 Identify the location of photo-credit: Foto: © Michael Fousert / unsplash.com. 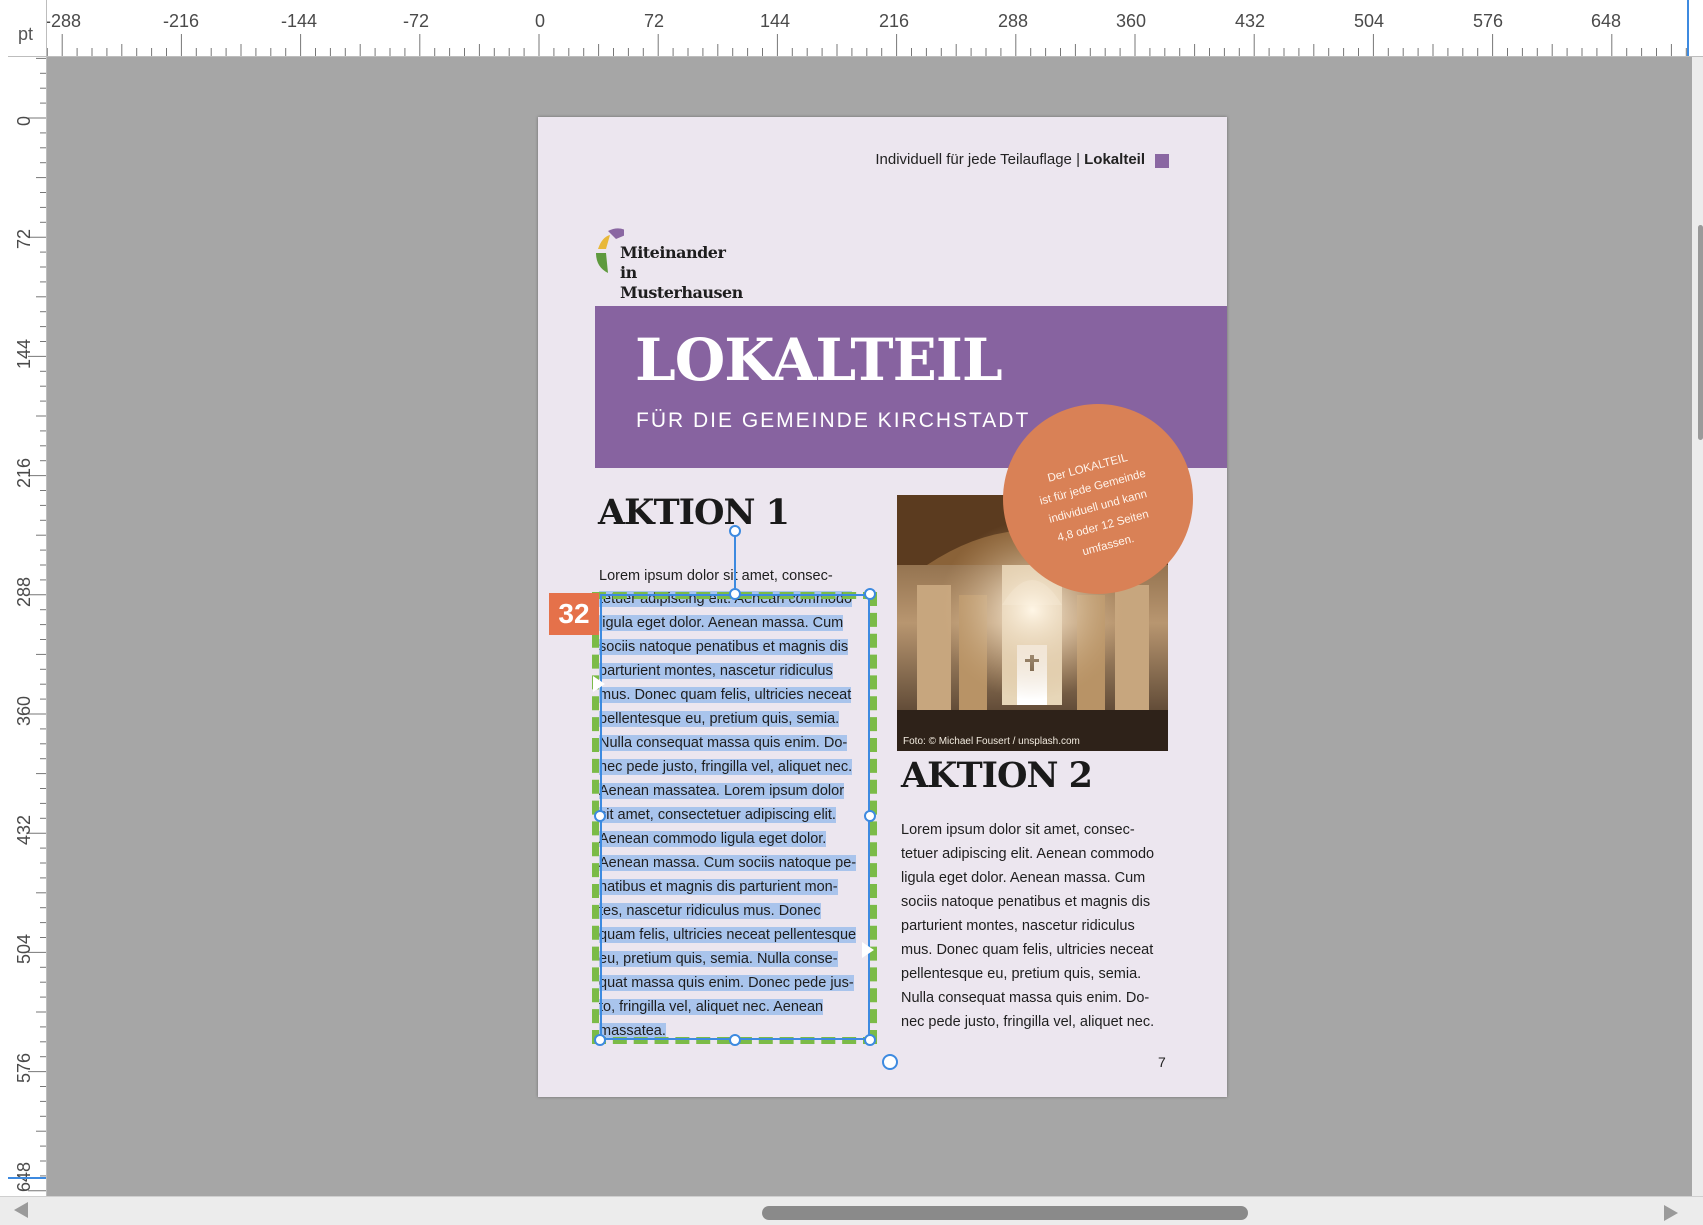
(991, 741).